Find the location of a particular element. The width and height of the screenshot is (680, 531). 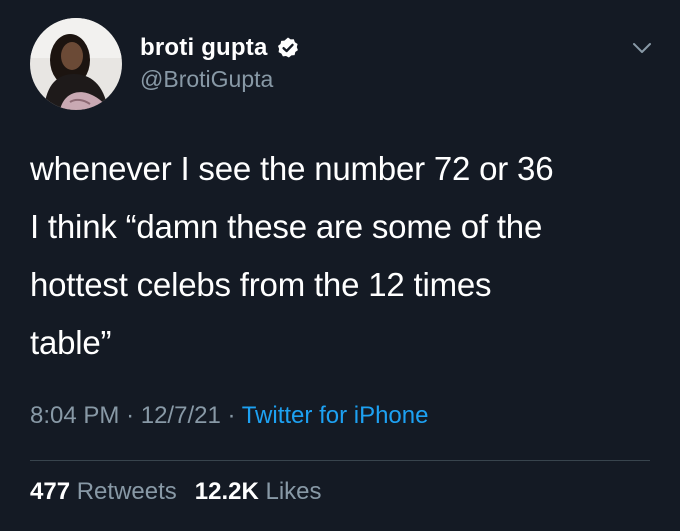

avatar-image is located at coordinates (76, 64).